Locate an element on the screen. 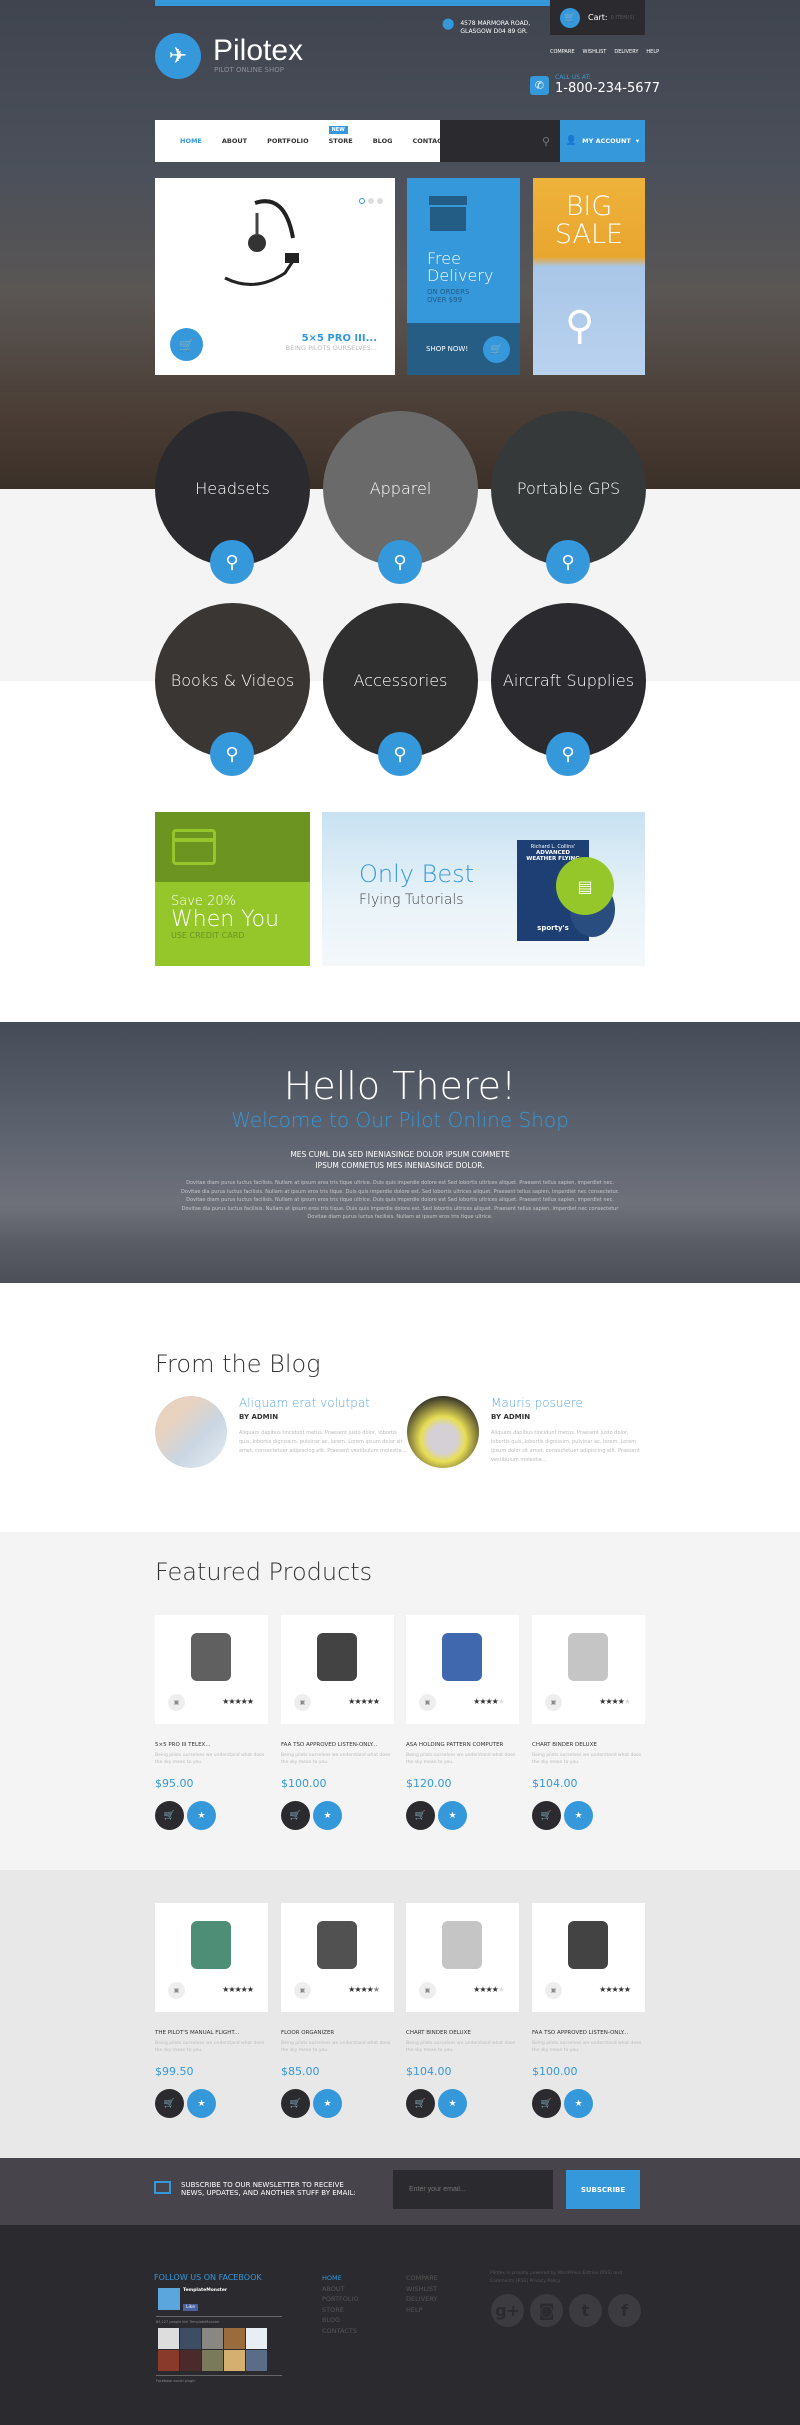 The image size is (800, 2425). instagram-icon: ◙ is located at coordinates (546, 2310).